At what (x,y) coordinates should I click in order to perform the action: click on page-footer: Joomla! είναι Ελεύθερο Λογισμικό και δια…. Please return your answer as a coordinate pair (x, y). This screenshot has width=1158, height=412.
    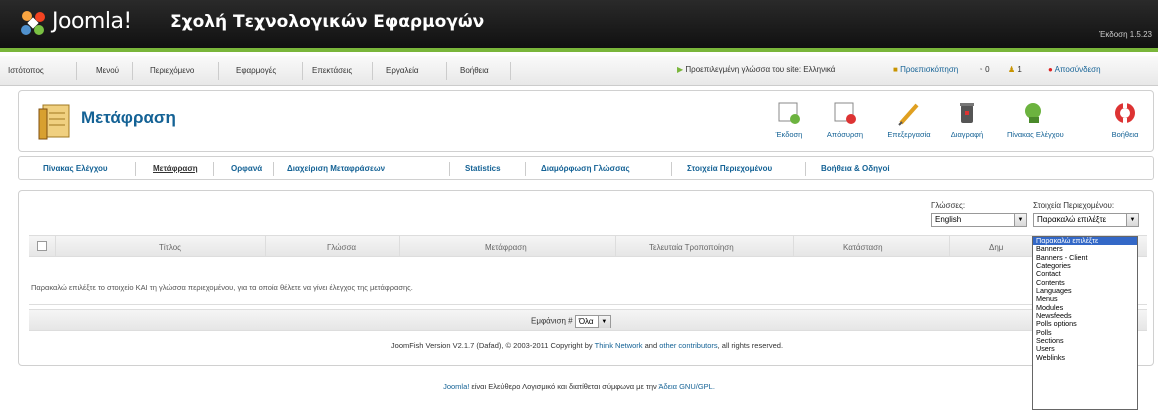
    Looking at the image, I should click on (579, 386).